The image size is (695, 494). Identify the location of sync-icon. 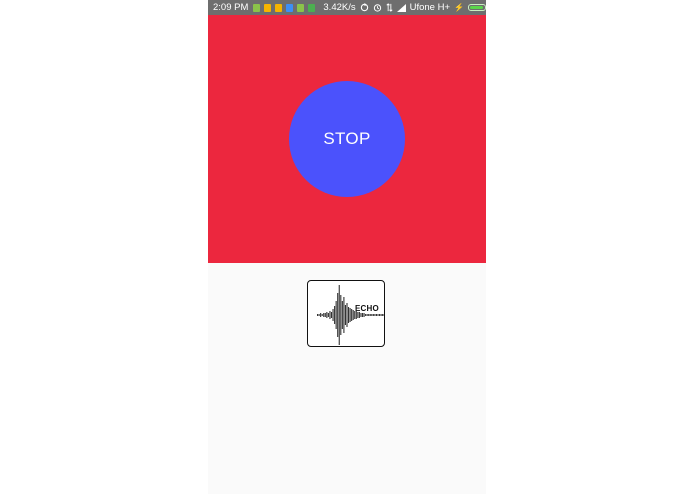
(364, 7).